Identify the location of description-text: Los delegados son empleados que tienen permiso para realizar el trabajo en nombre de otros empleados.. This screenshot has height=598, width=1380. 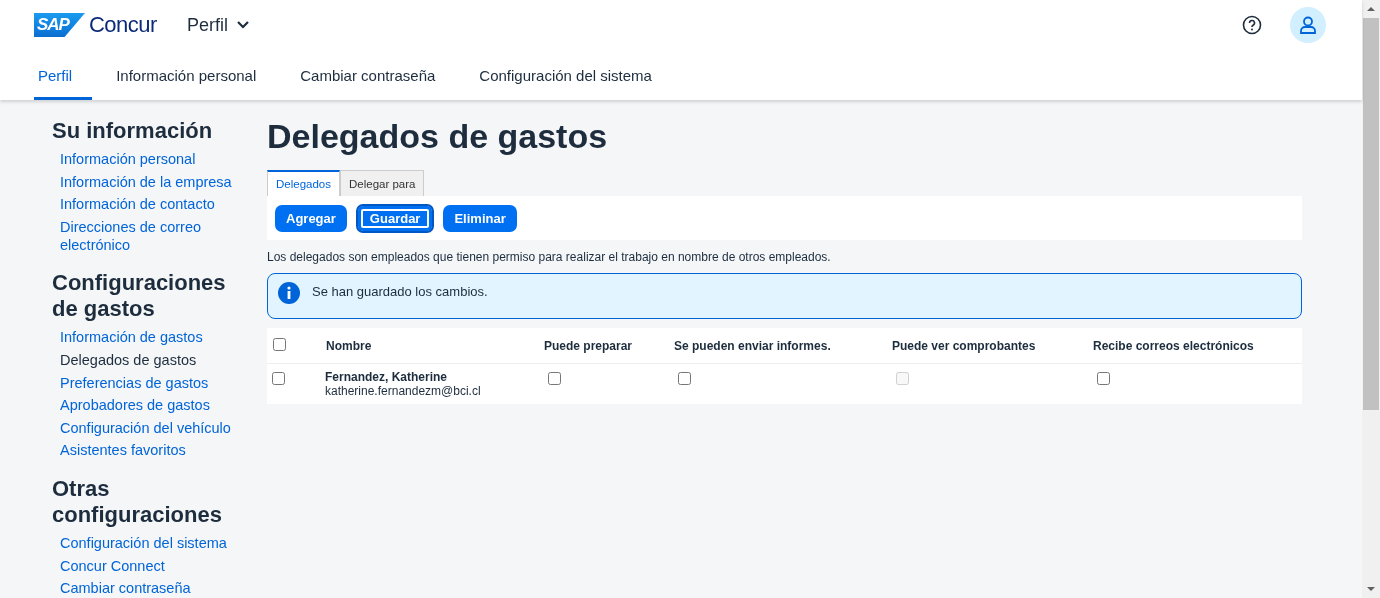
(549, 257).